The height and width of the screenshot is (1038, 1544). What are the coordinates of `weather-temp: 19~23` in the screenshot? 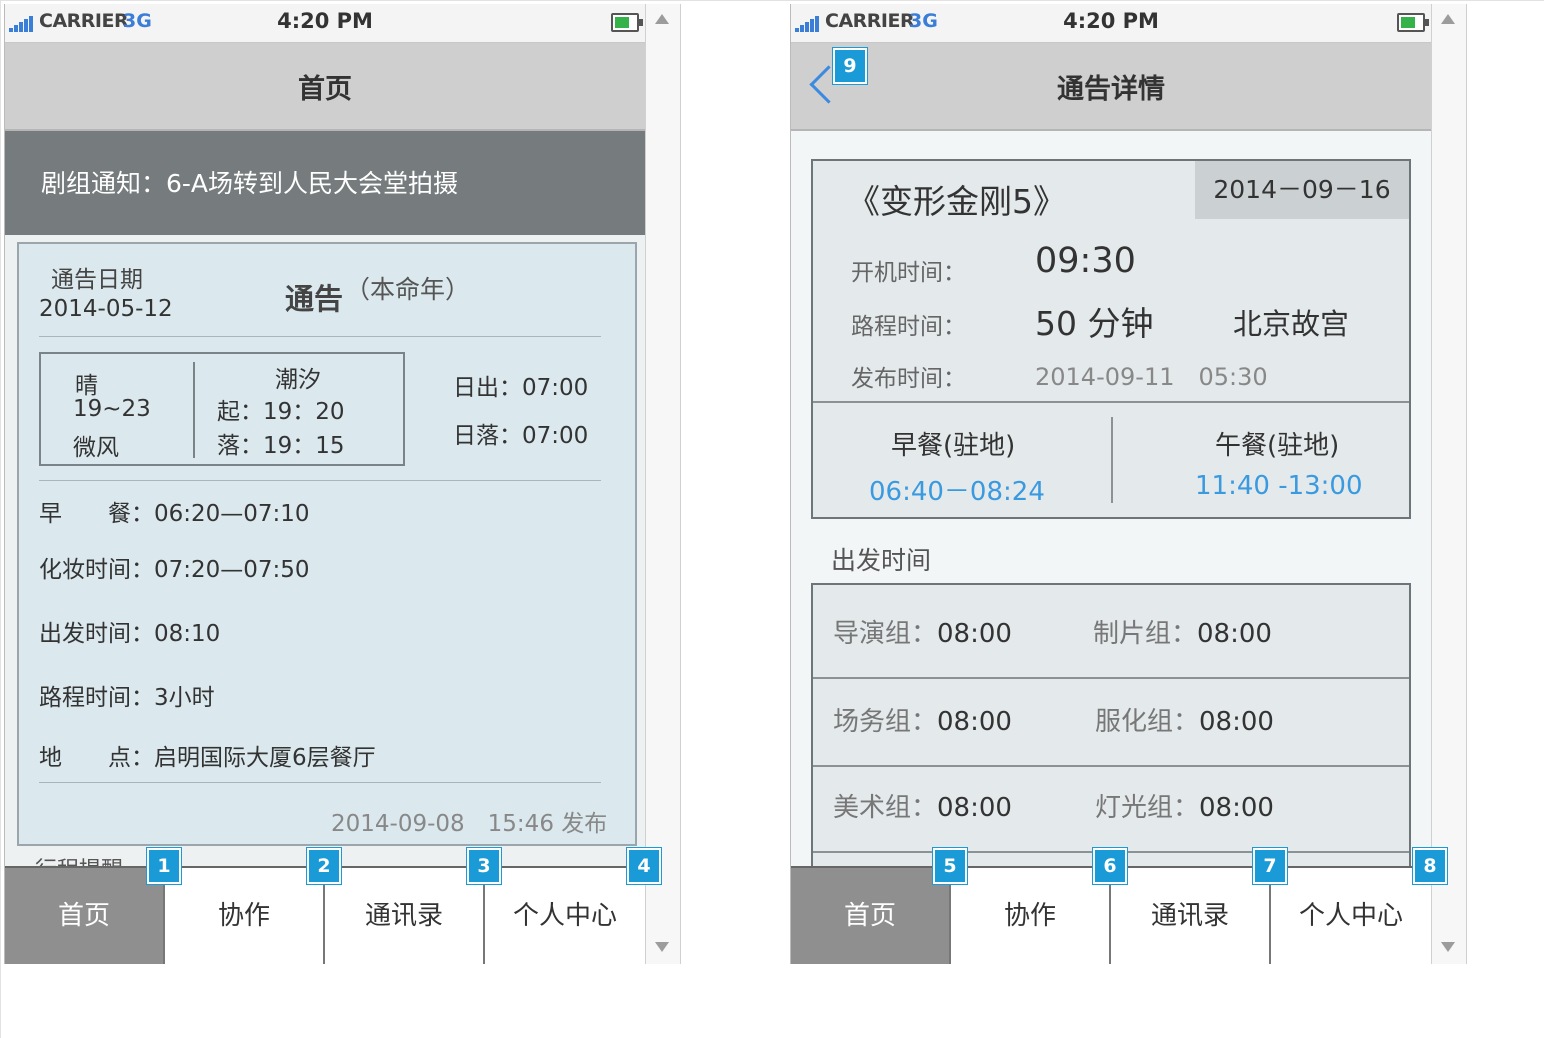 It's located at (112, 409).